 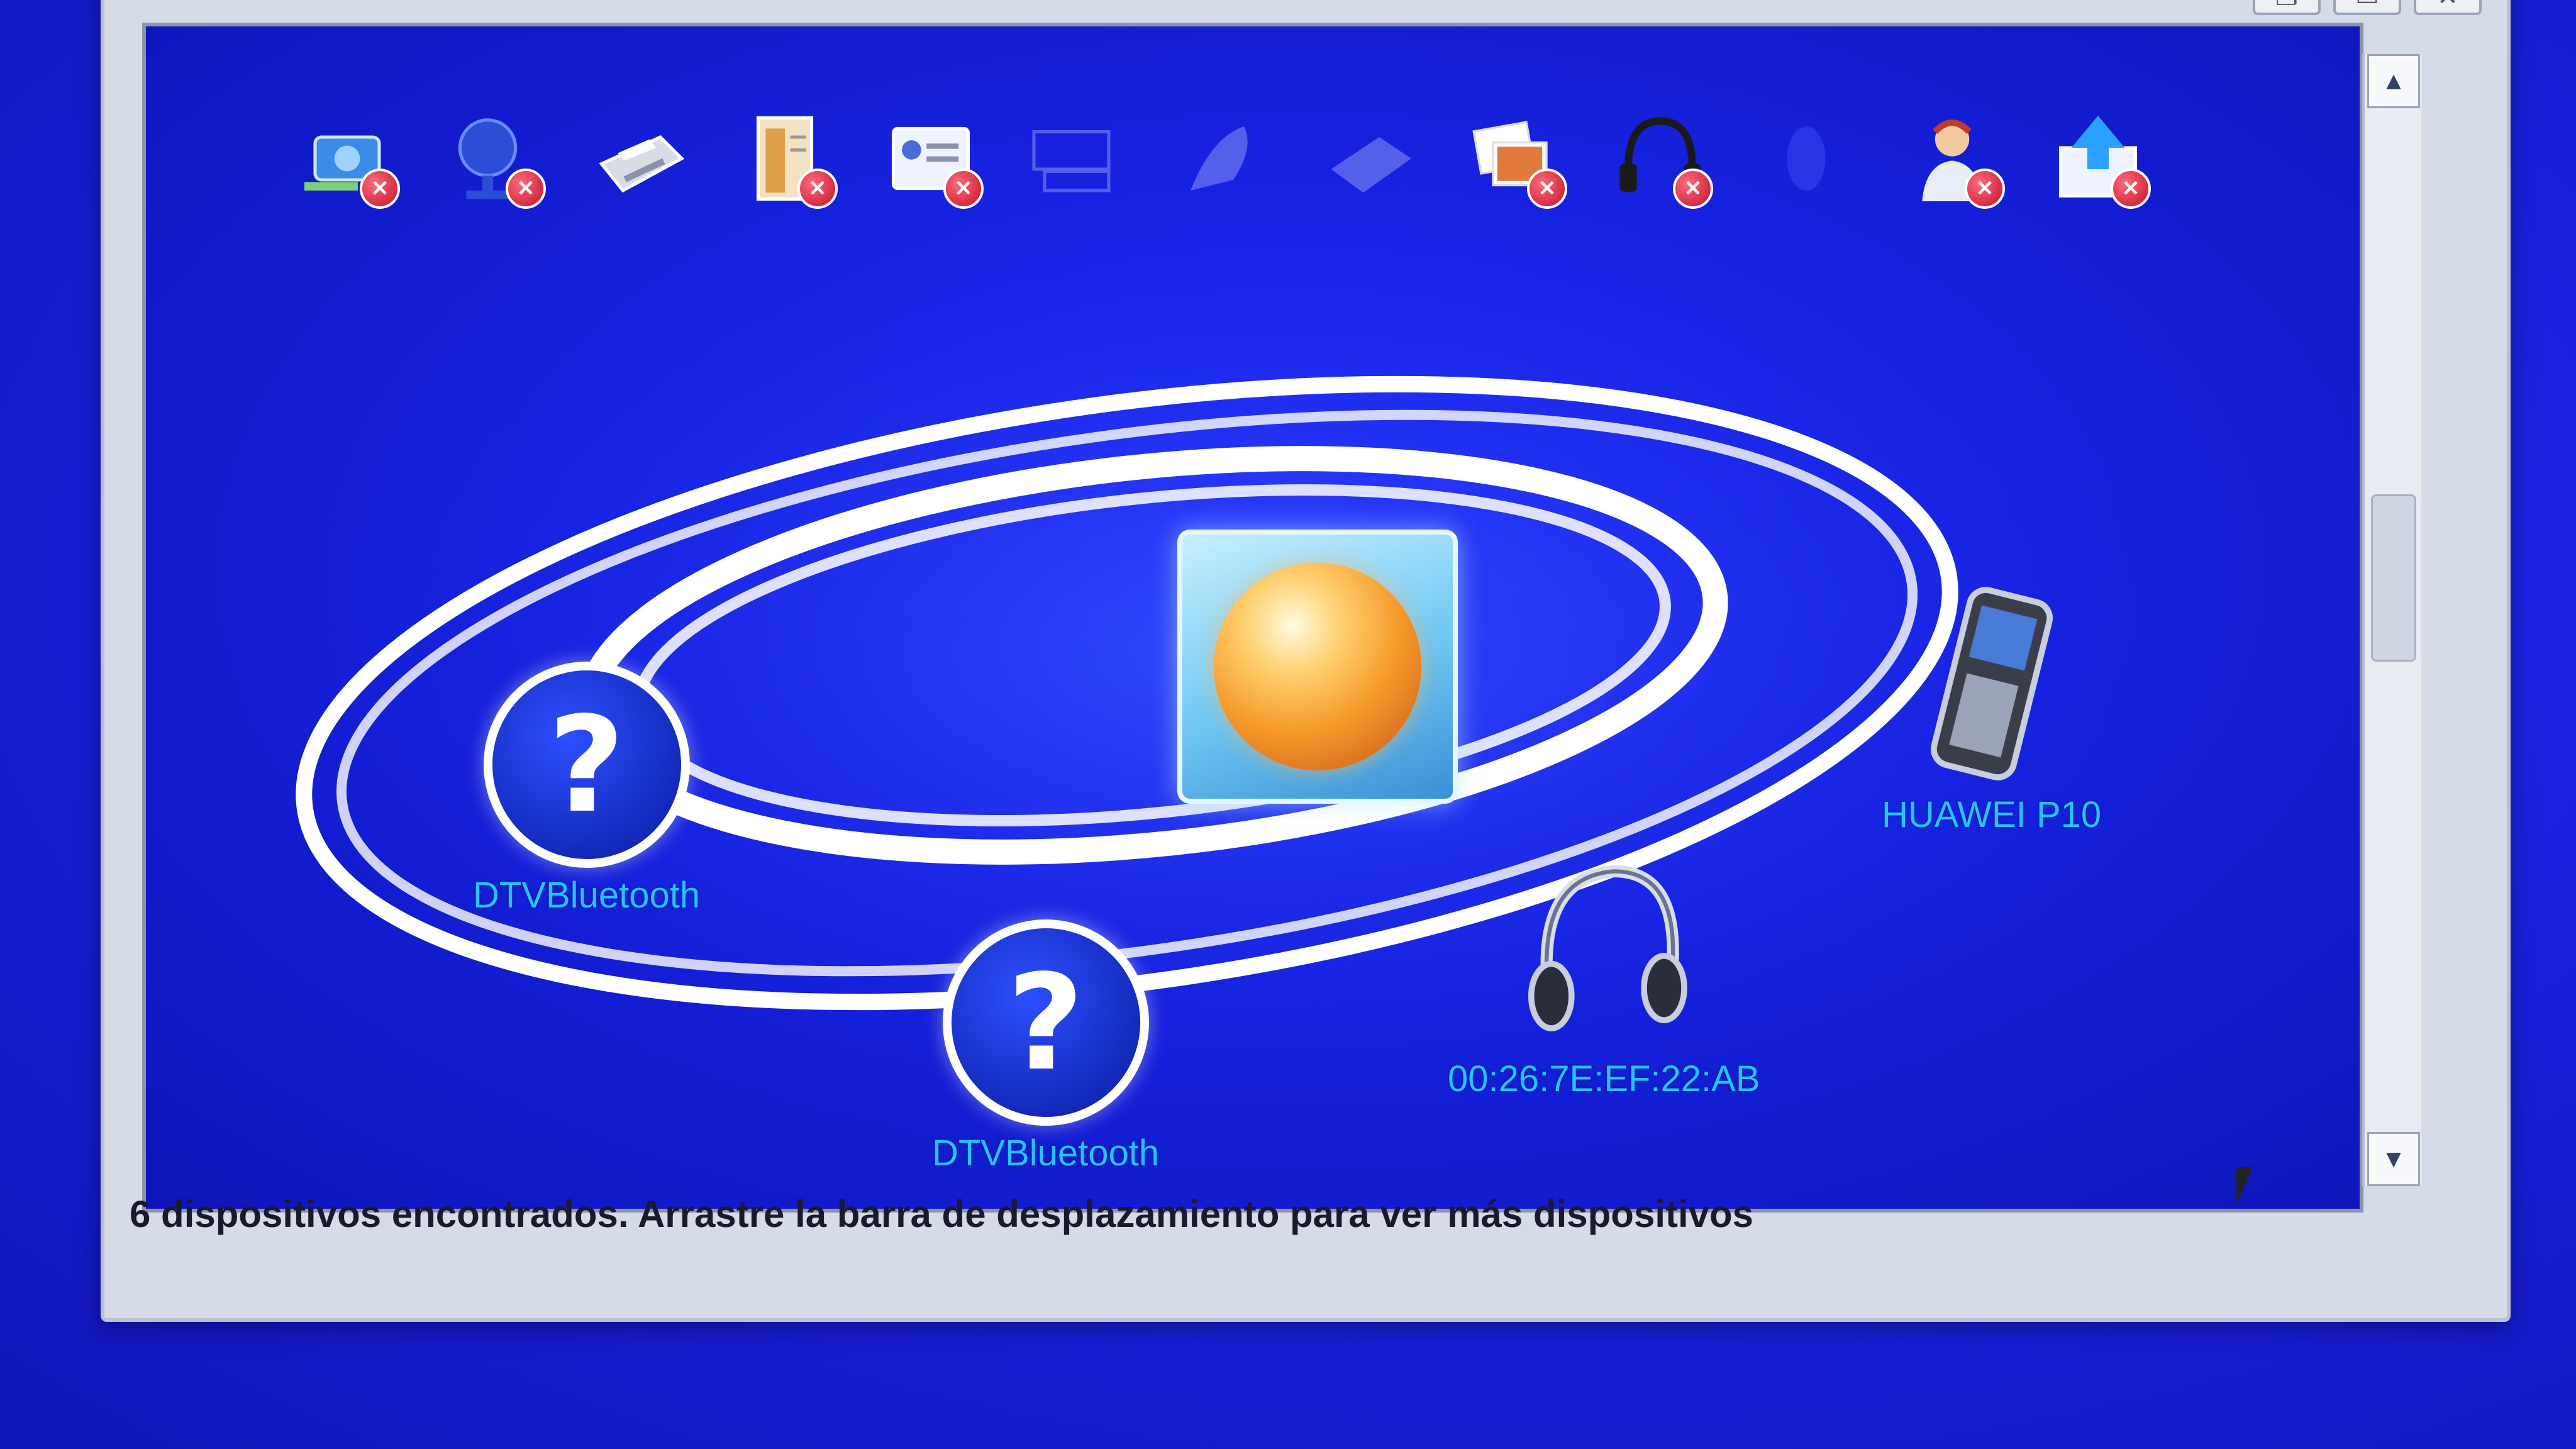 What do you see at coordinates (2244, 1186) in the screenshot?
I see `mouse-cursor-icon` at bounding box center [2244, 1186].